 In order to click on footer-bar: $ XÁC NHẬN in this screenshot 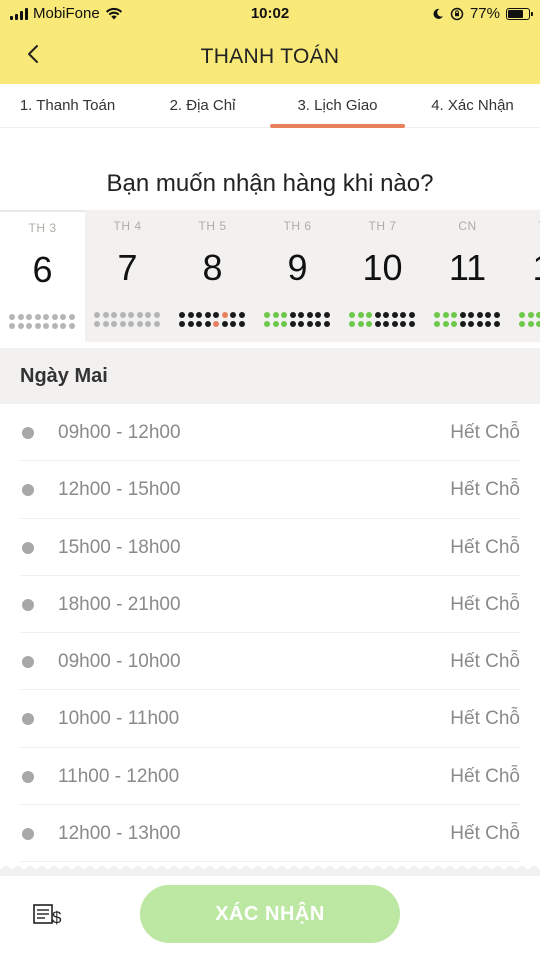, I will do `click(270, 918)`.